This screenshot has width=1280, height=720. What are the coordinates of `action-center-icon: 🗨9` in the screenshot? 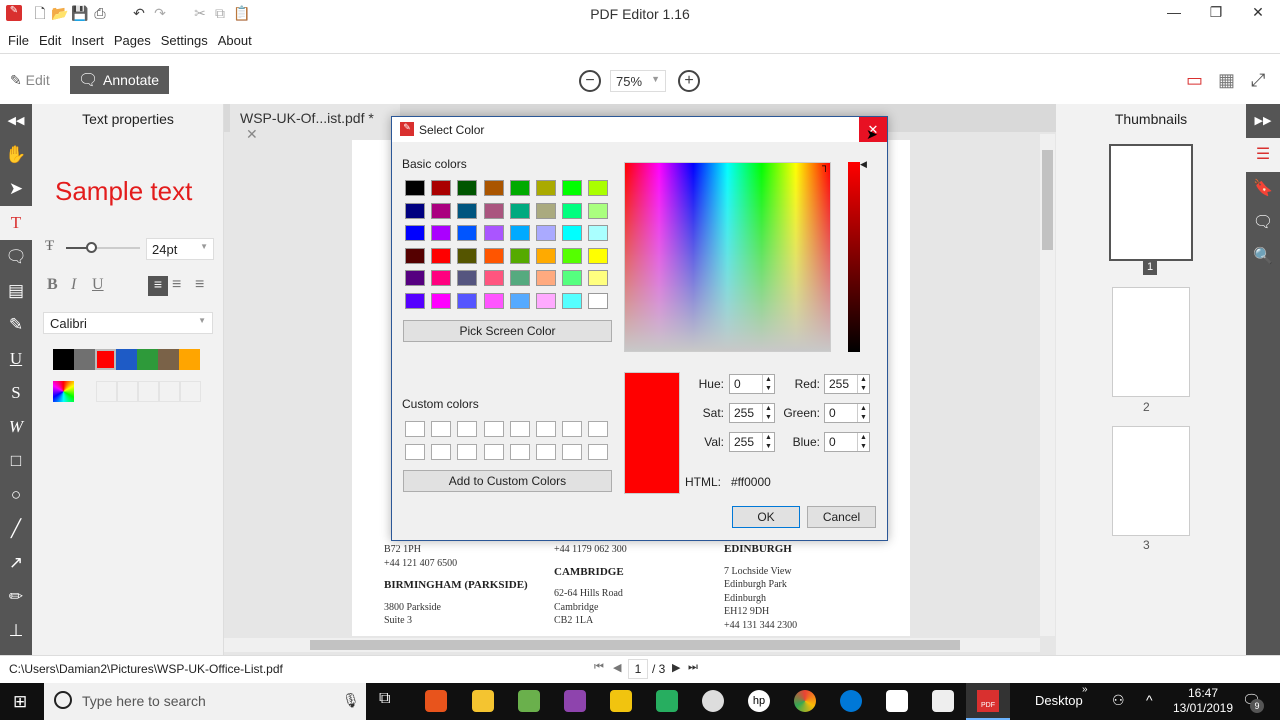 It's located at (1253, 702).